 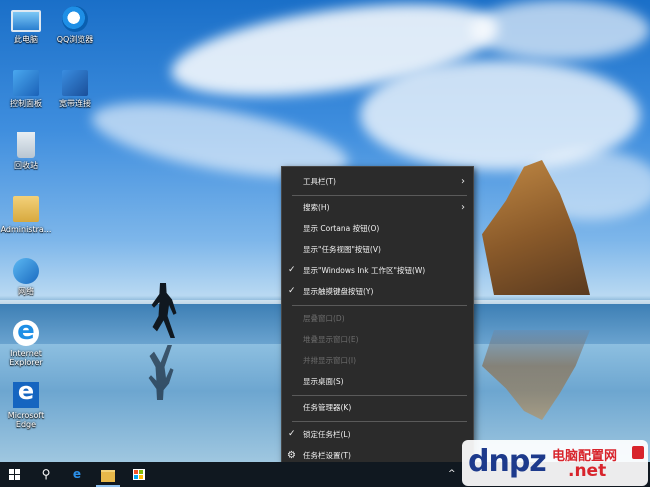 I want to click on menu-item-label: 并排显示窗口(I), so click(x=330, y=360).